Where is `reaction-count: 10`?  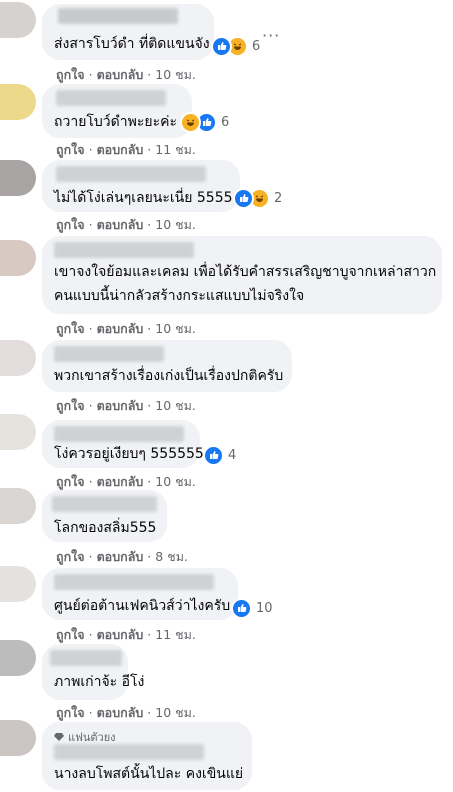 reaction-count: 10 is located at coordinates (264, 608).